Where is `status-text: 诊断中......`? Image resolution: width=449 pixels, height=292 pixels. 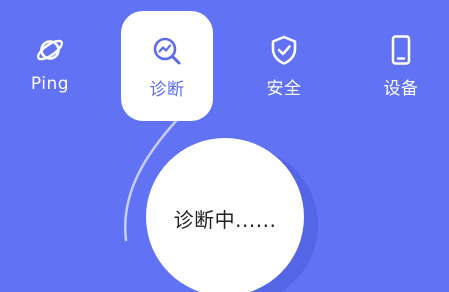
status-text: 诊断中...... is located at coordinates (225, 219).